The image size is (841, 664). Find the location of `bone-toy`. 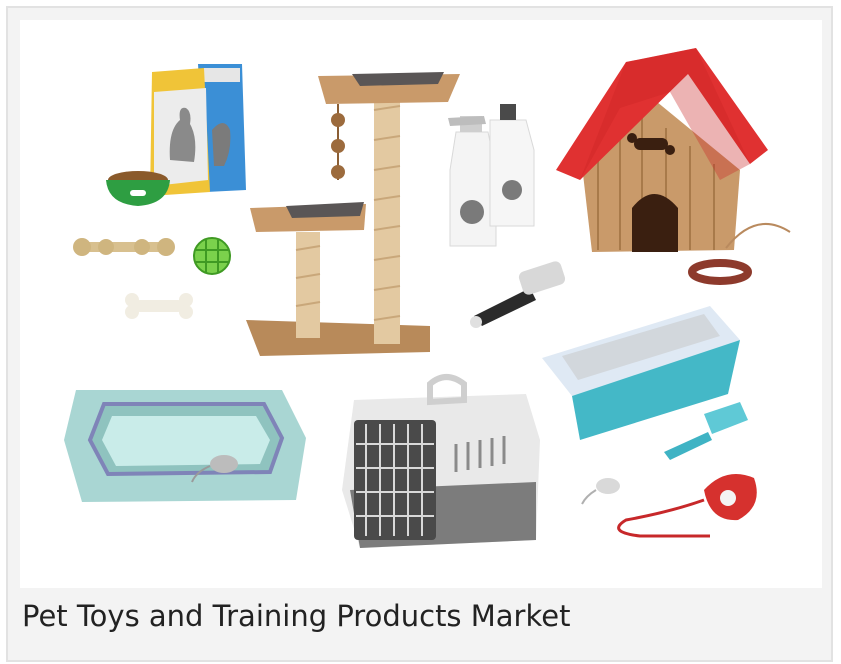

bone-toy is located at coordinates (159, 306).